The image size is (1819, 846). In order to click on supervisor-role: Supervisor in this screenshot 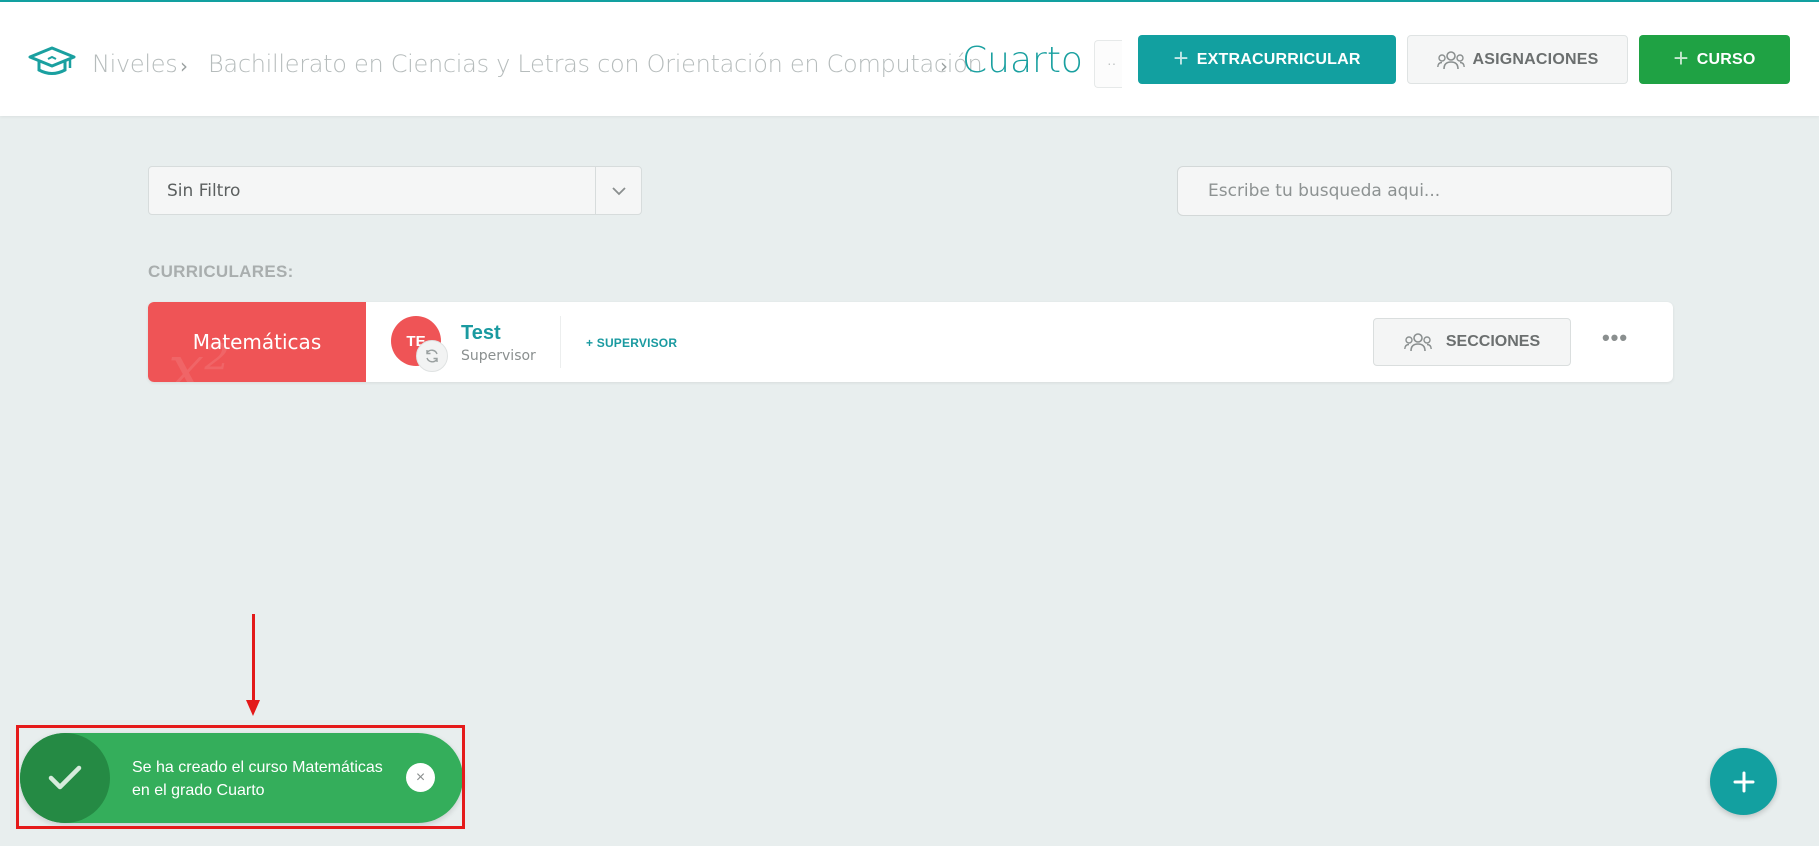, I will do `click(498, 356)`.